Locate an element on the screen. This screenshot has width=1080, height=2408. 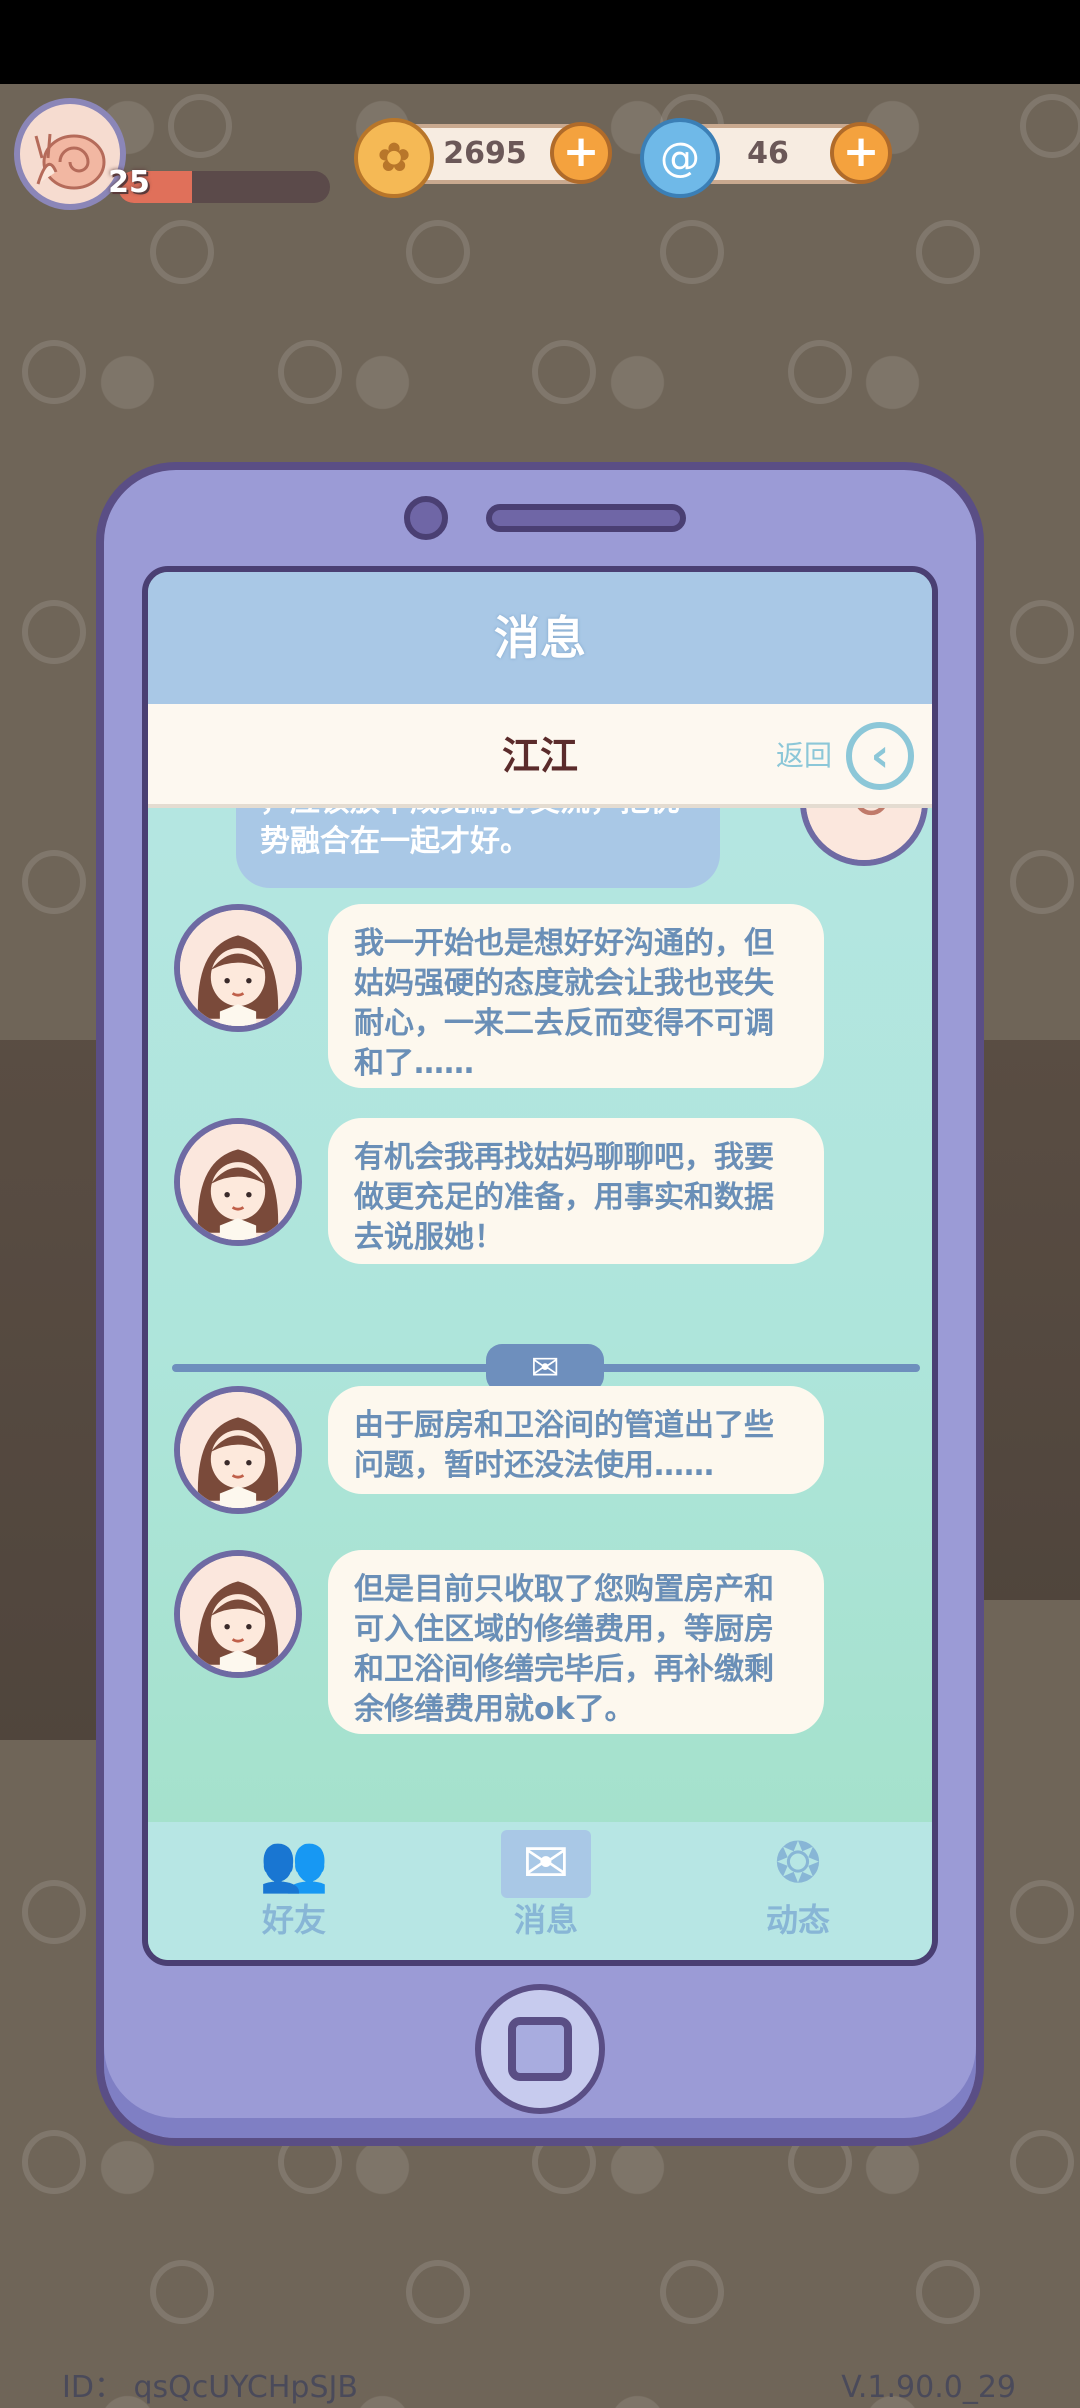
tab-label: 动态 is located at coordinates (797, 1920).